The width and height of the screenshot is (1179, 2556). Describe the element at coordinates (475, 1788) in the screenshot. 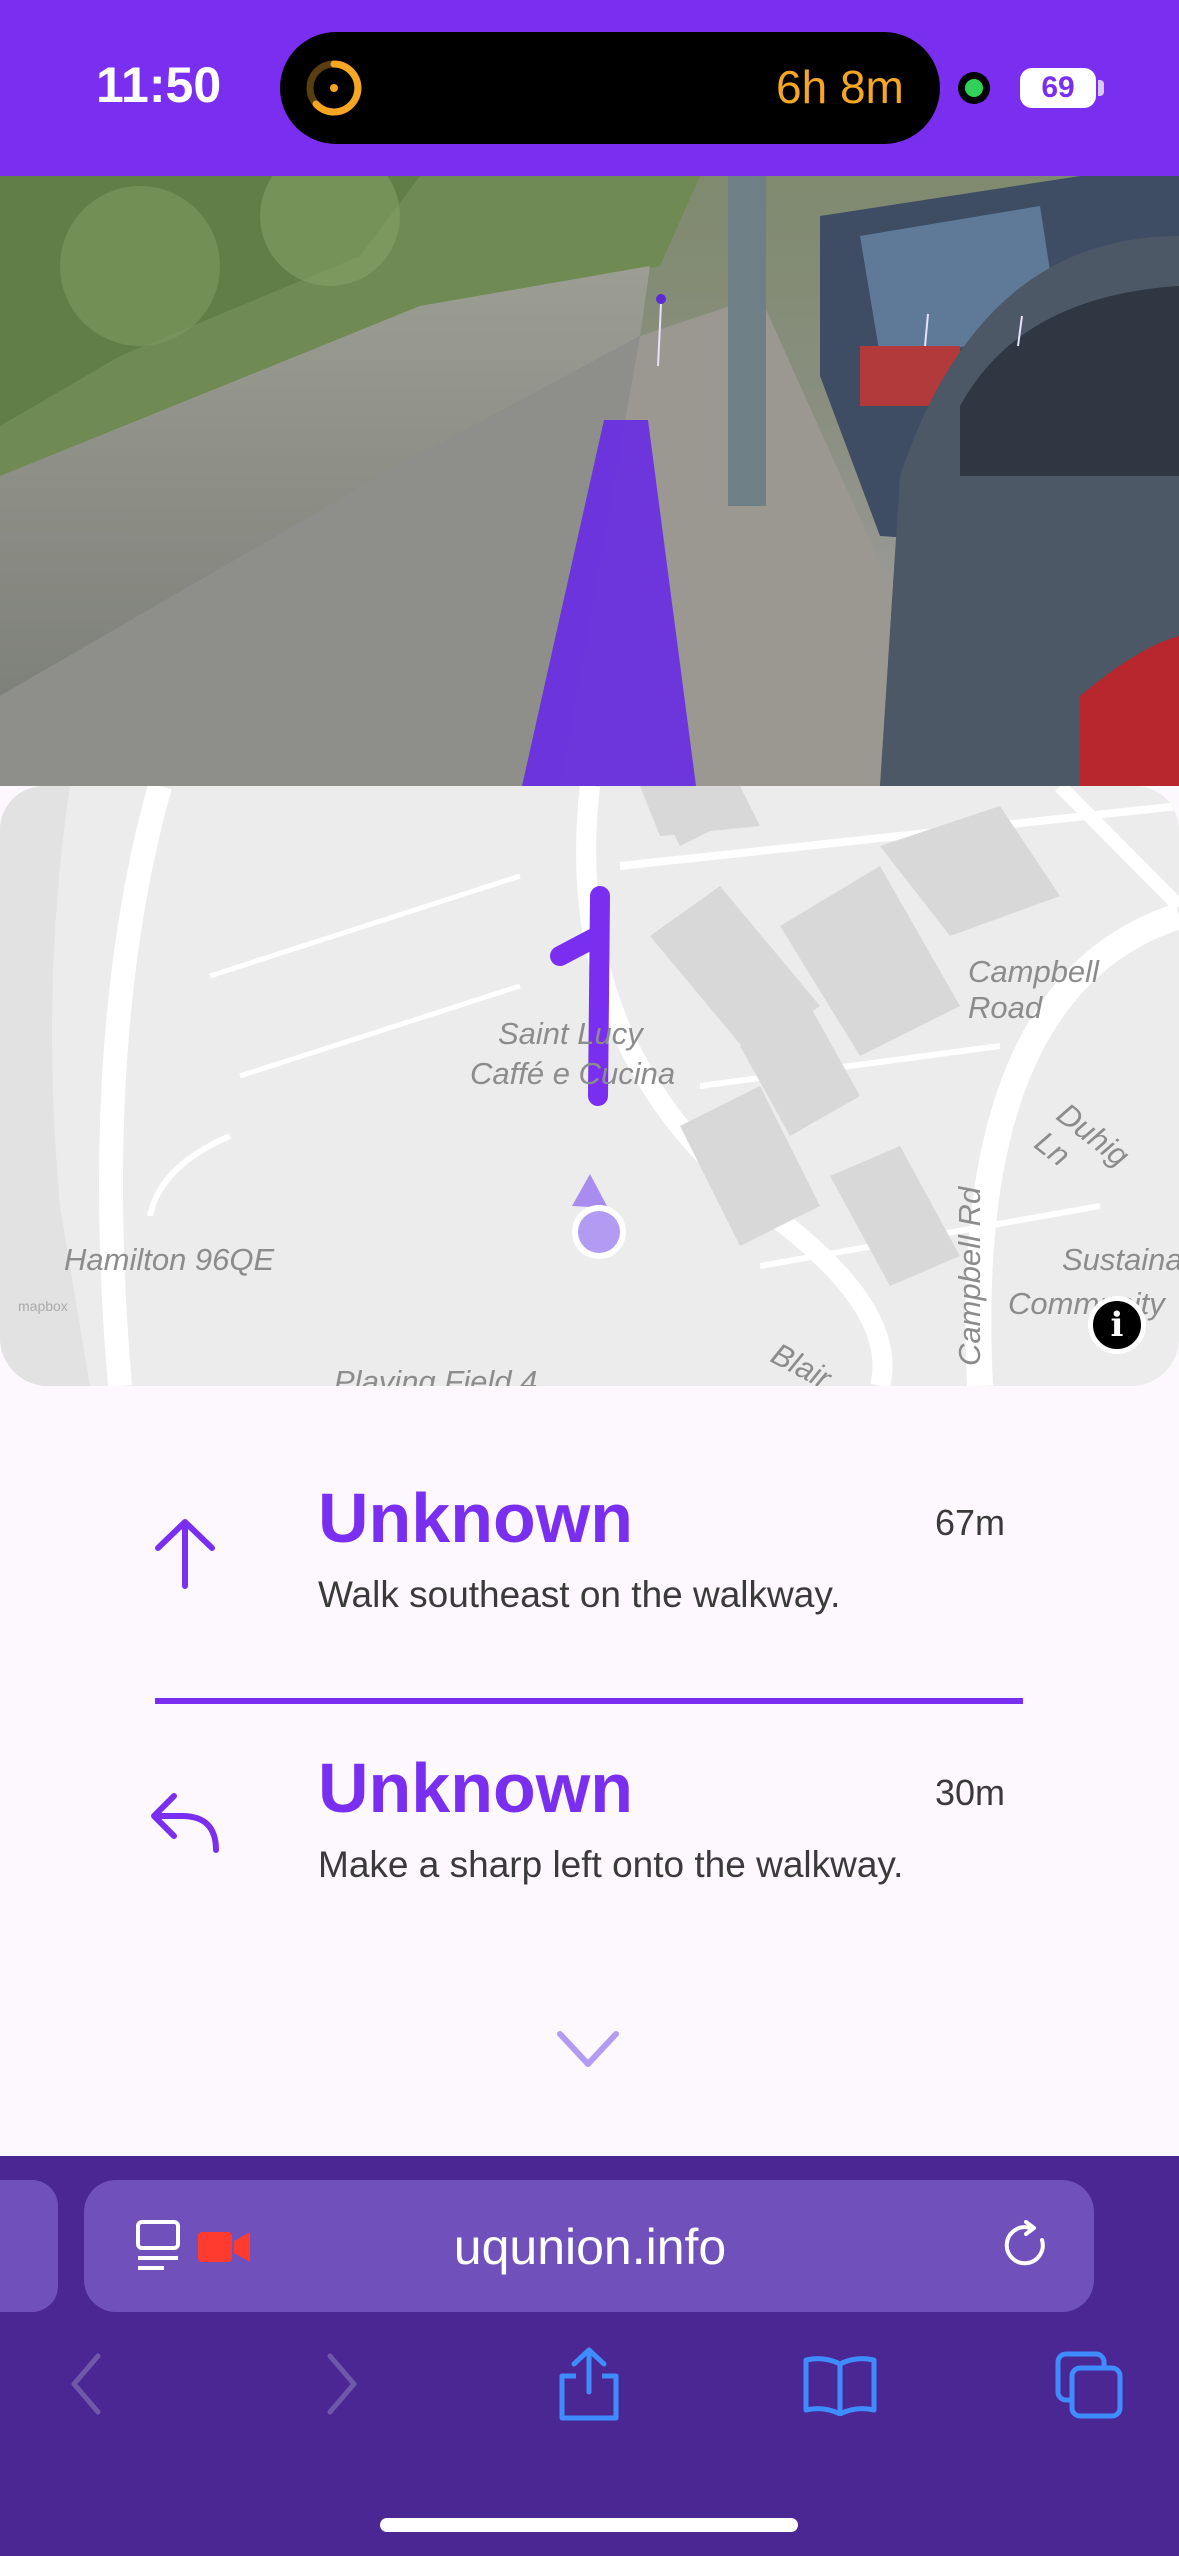

I see `step-2-street: Unknown` at that location.